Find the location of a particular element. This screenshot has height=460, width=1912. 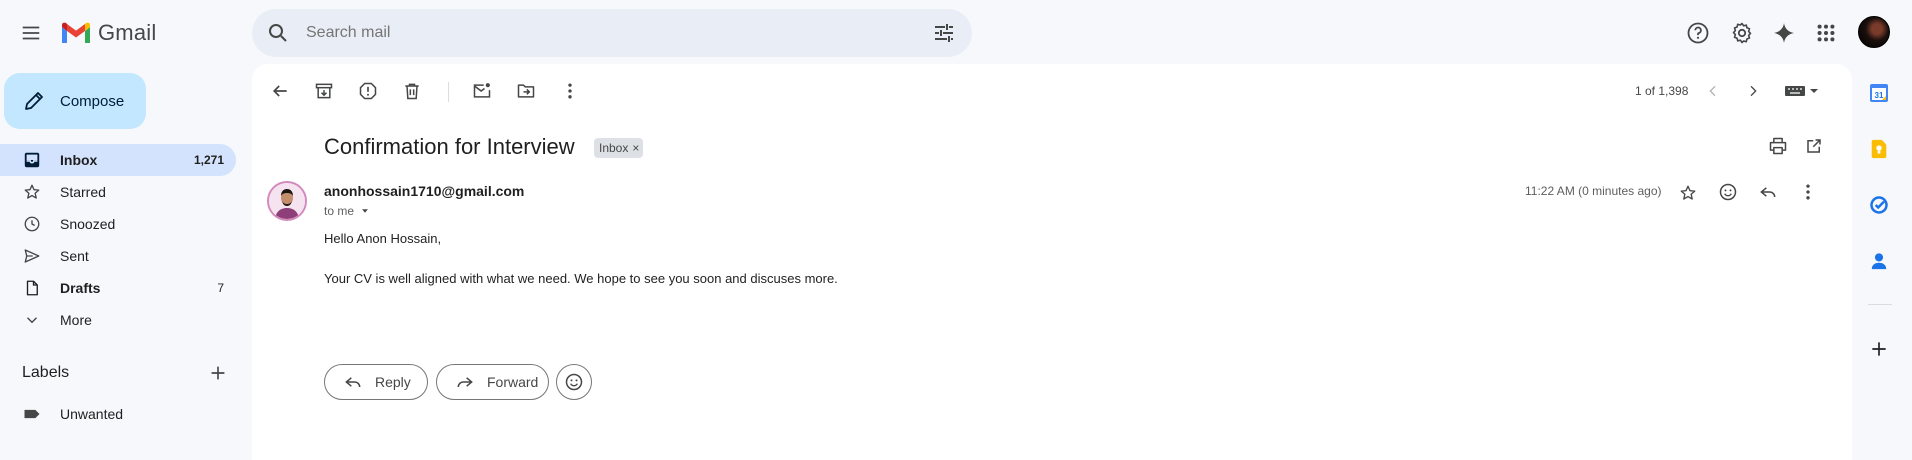

sidebar-item-inbox: Inbox 1,271 is located at coordinates (118, 160).